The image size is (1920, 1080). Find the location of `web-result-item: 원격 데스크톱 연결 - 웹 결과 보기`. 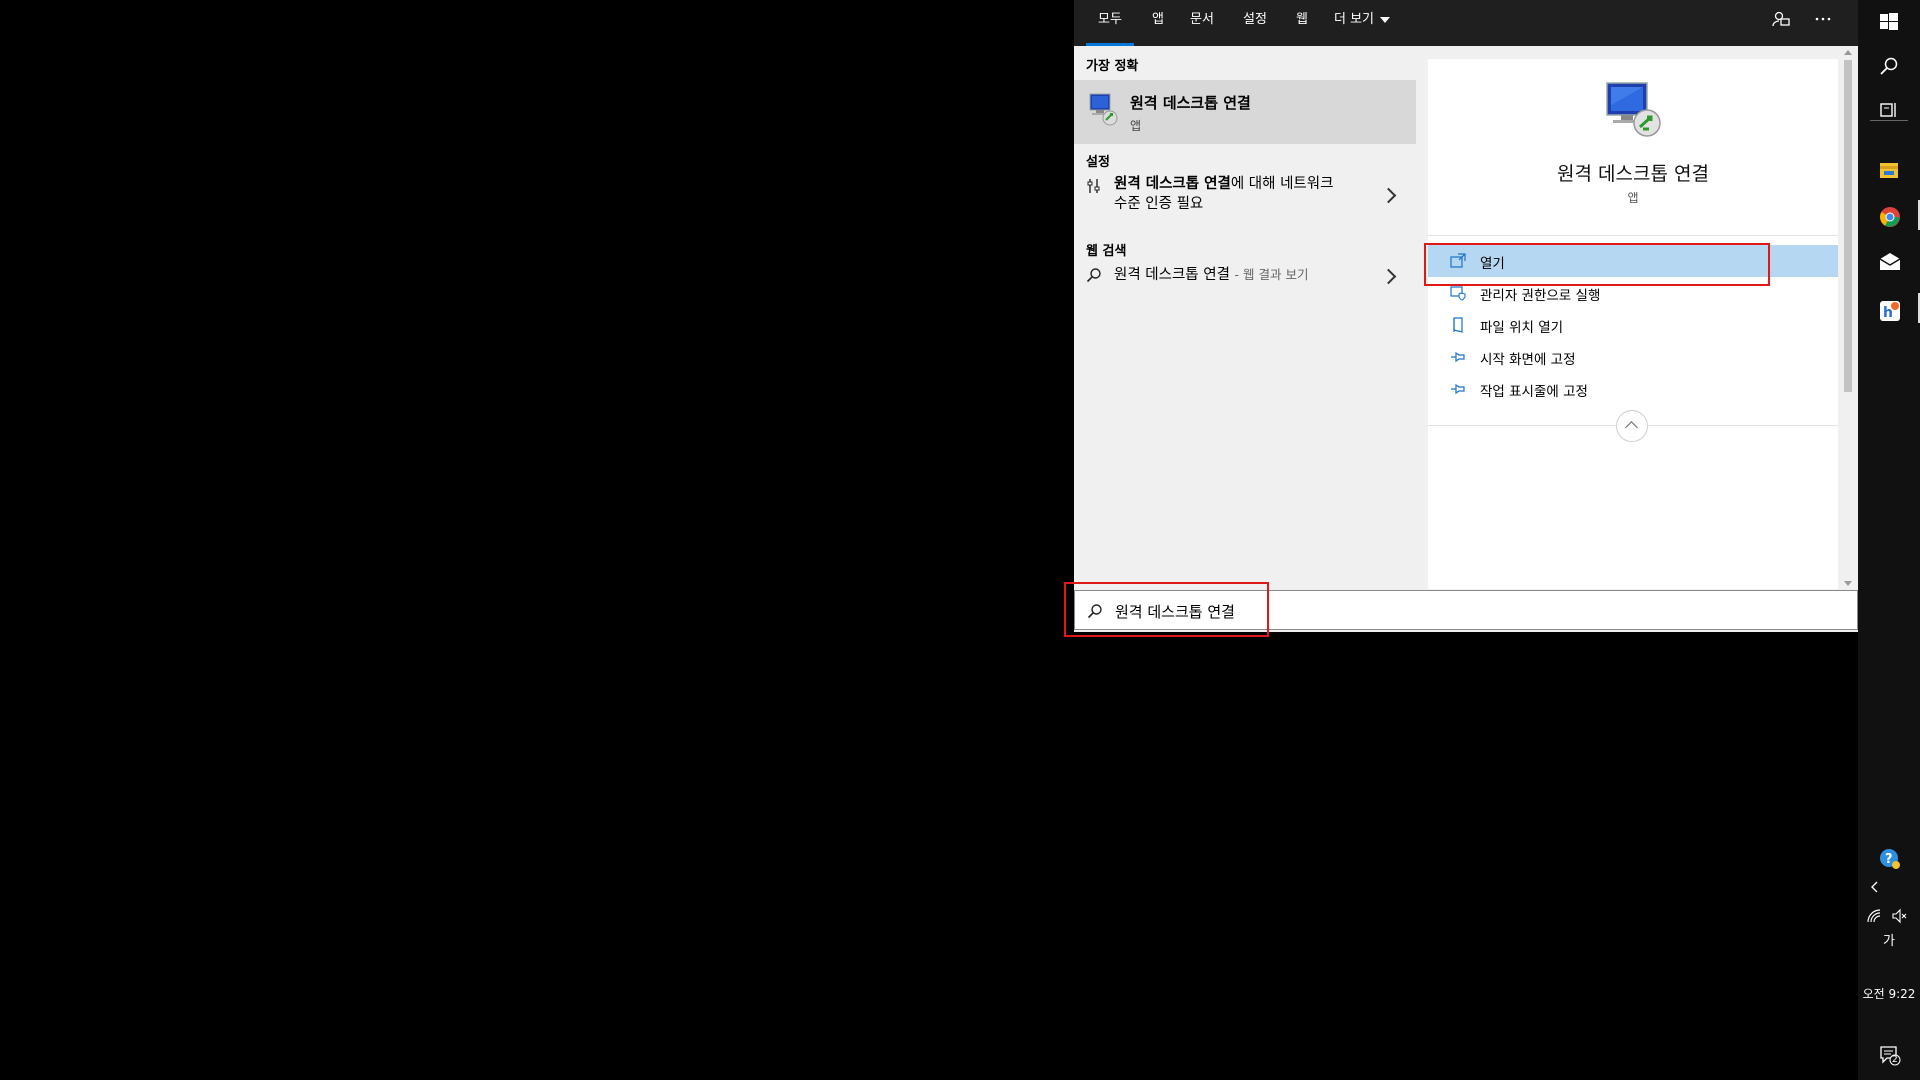

web-result-item: 원격 데스크톱 연결 - 웹 결과 보기 is located at coordinates (1245, 276).